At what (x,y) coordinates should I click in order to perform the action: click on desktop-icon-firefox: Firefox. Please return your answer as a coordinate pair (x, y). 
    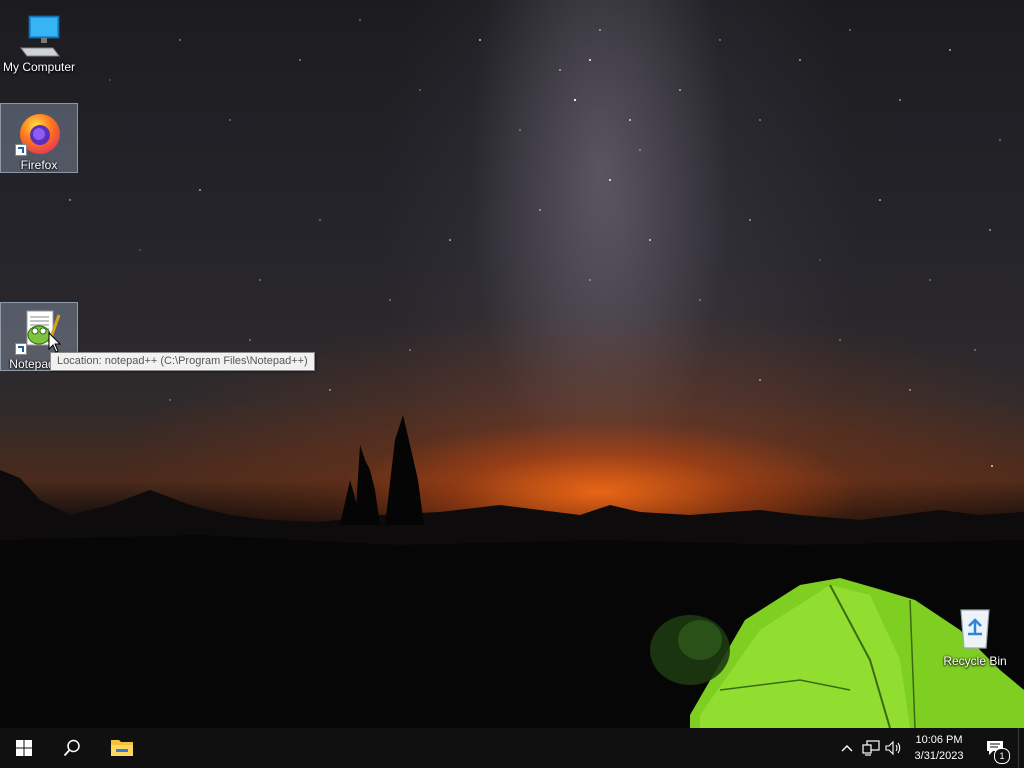
    Looking at the image, I should click on (39, 138).